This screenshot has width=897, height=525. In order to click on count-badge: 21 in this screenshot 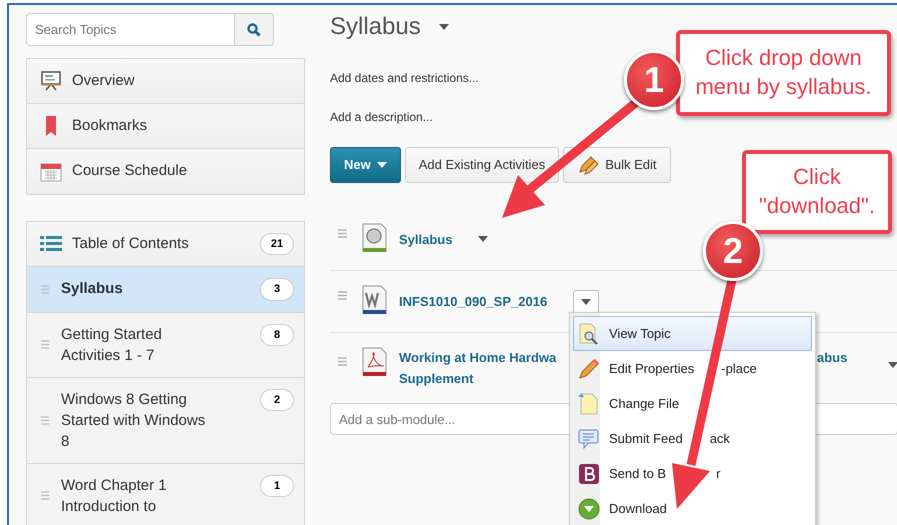, I will do `click(277, 244)`.